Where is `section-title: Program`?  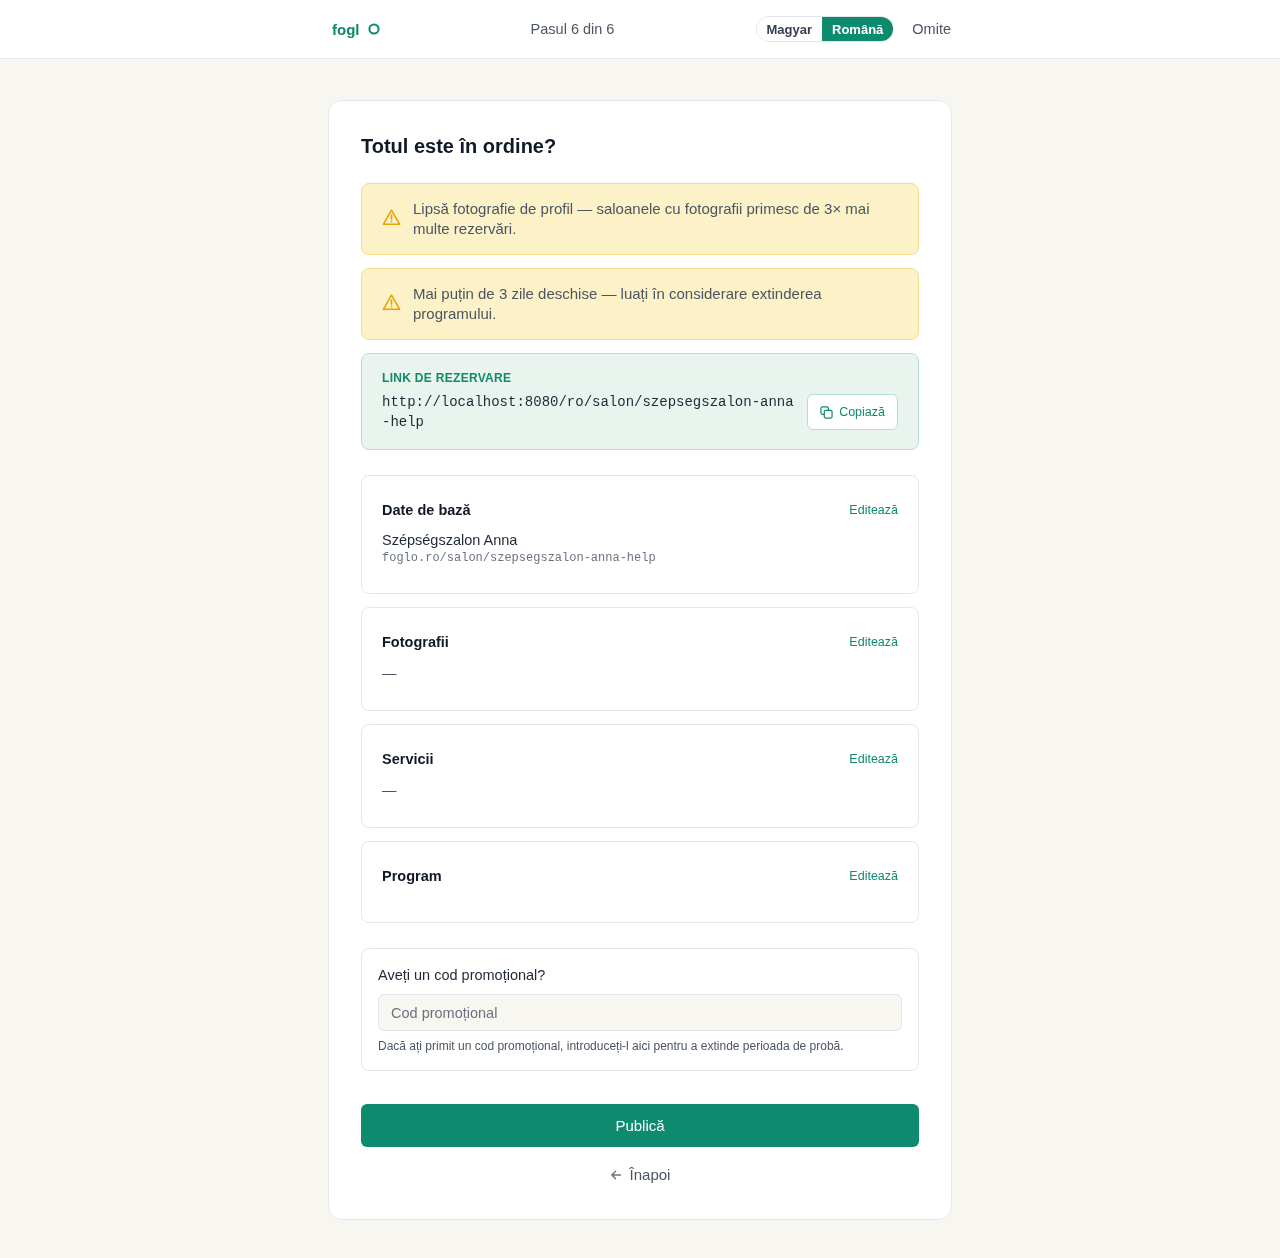 section-title: Program is located at coordinates (412, 876).